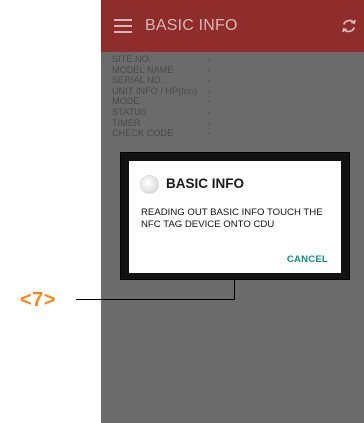  I want to click on info-row-site-no: SITE NO. -, so click(161, 59).